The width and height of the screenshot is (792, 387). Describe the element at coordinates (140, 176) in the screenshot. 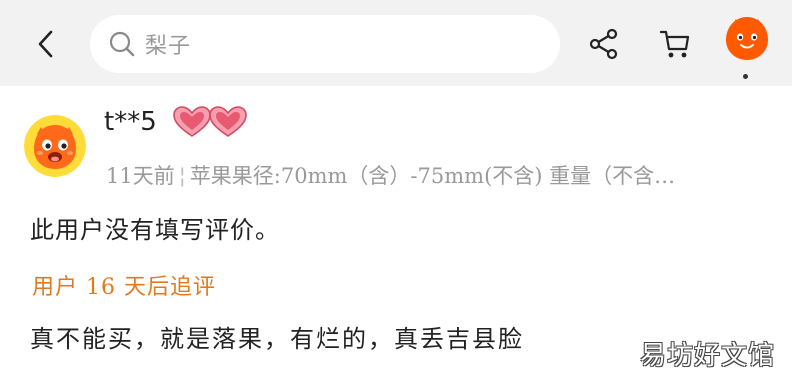

I see `review-time: 11天前` at that location.